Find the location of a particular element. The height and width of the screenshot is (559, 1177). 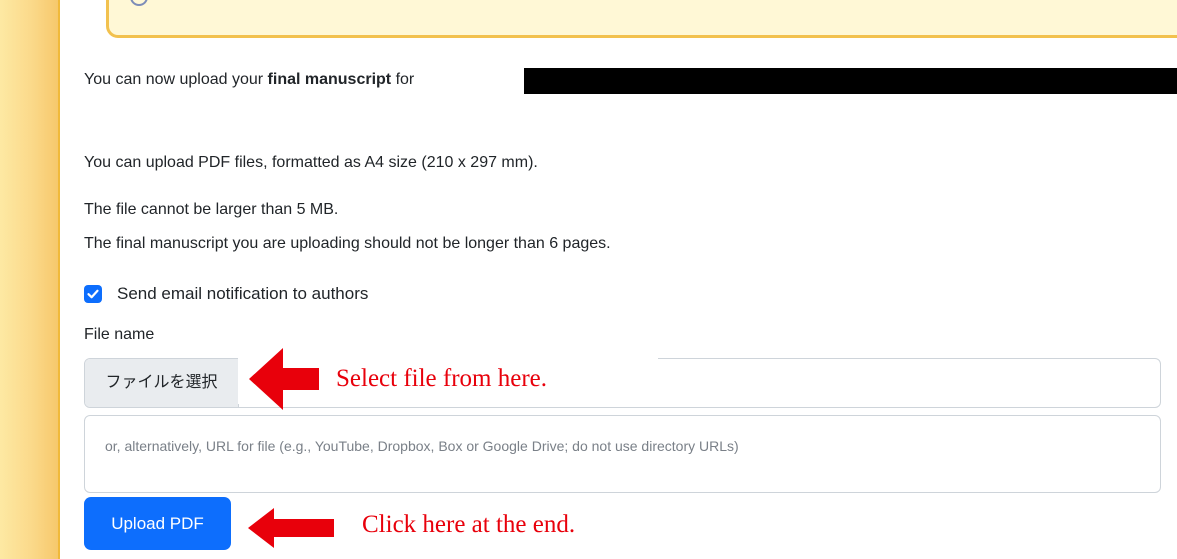

info-alert-box is located at coordinates (641, 19).